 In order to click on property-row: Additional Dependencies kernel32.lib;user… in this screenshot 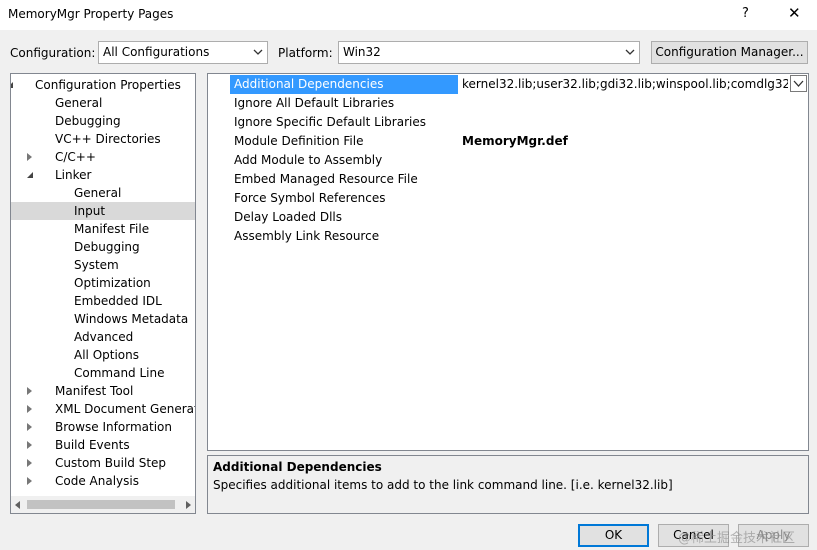, I will do `click(508, 84)`.